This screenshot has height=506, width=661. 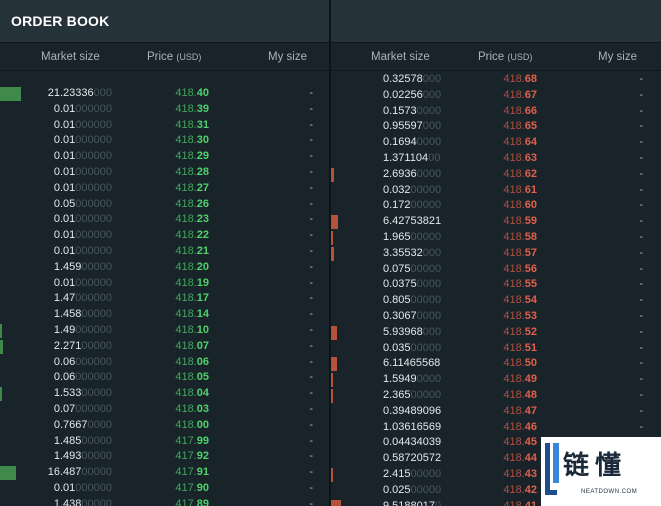 I want to click on bid-order-row: 0.01000000 418.39 -, so click(x=164, y=110).